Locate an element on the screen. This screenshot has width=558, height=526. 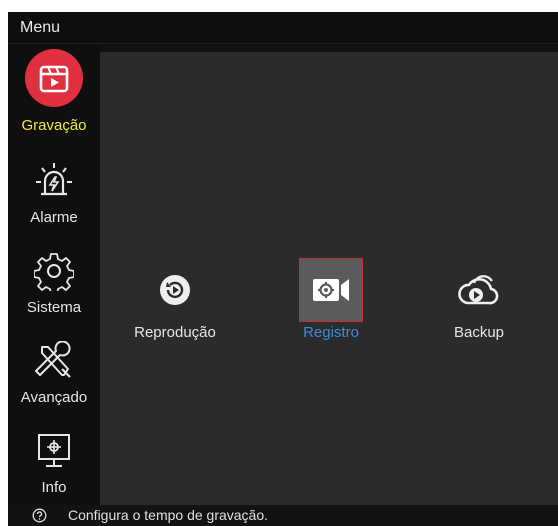
alarm-siren-icon is located at coordinates (54, 181).